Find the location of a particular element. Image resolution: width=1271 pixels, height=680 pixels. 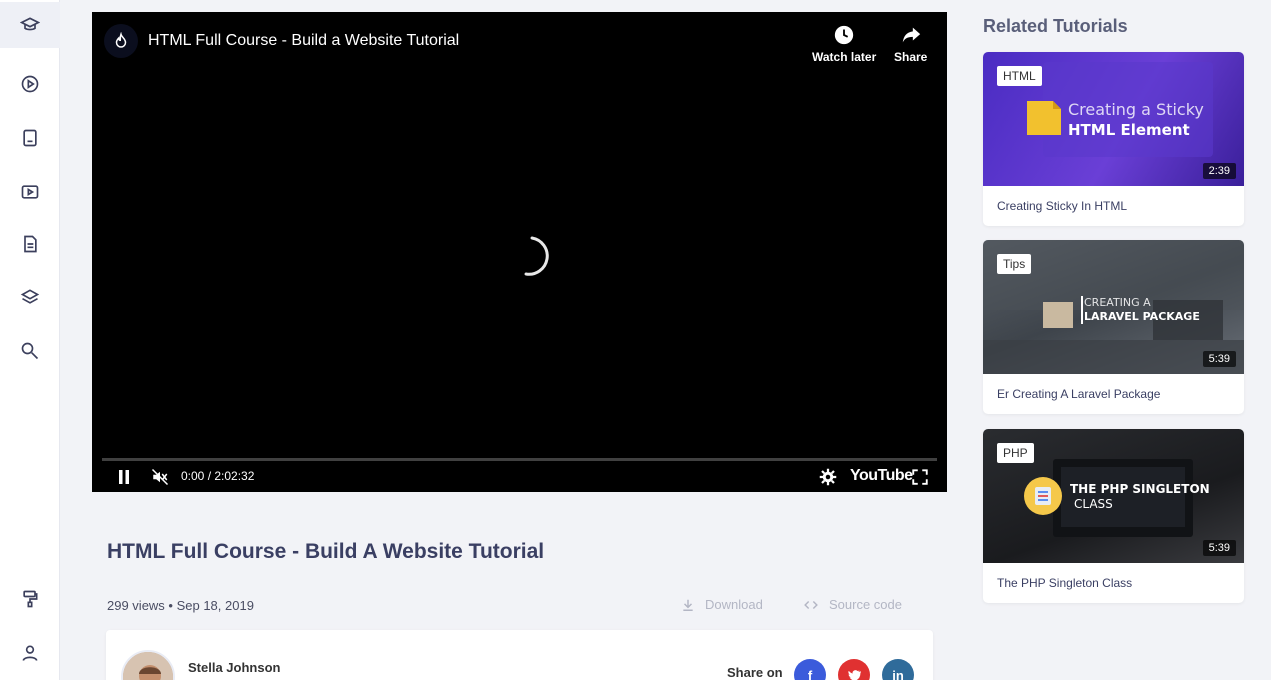

category-tag: PHP is located at coordinates (1015, 453).